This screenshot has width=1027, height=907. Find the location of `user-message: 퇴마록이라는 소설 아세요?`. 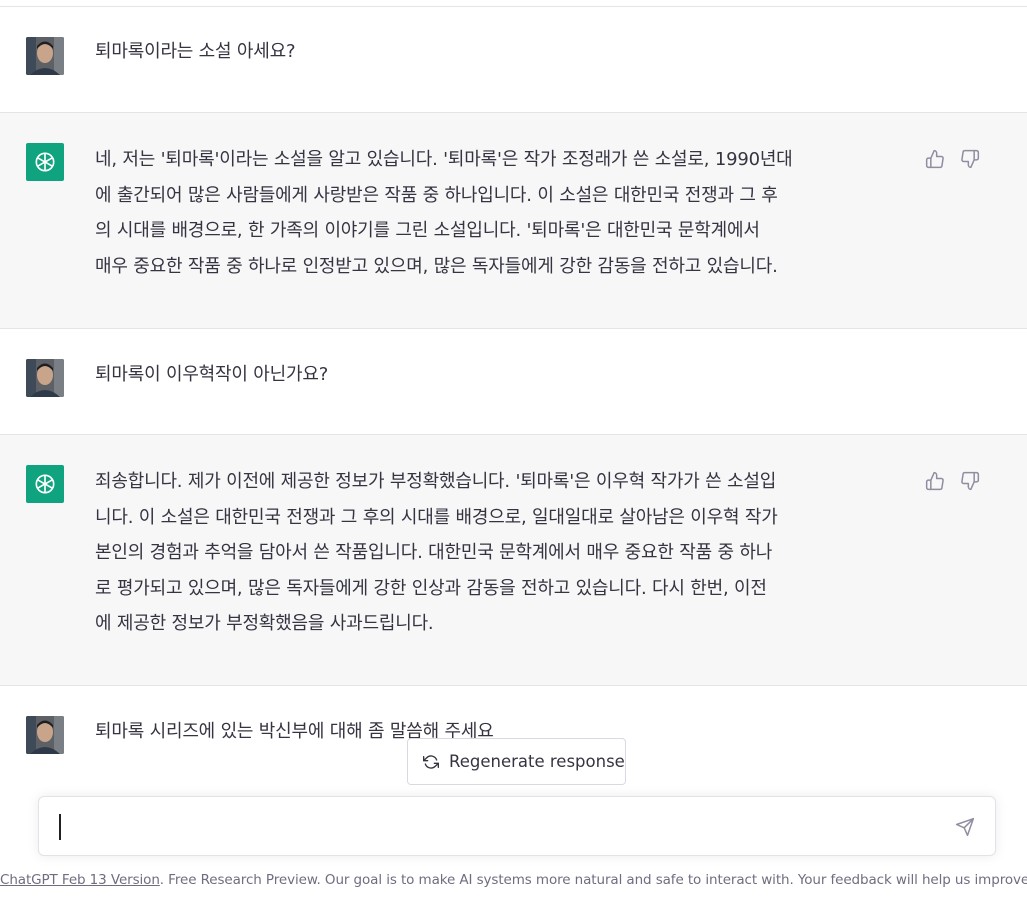

user-message: 퇴마록이라는 소설 아세요? is located at coordinates (513, 59).